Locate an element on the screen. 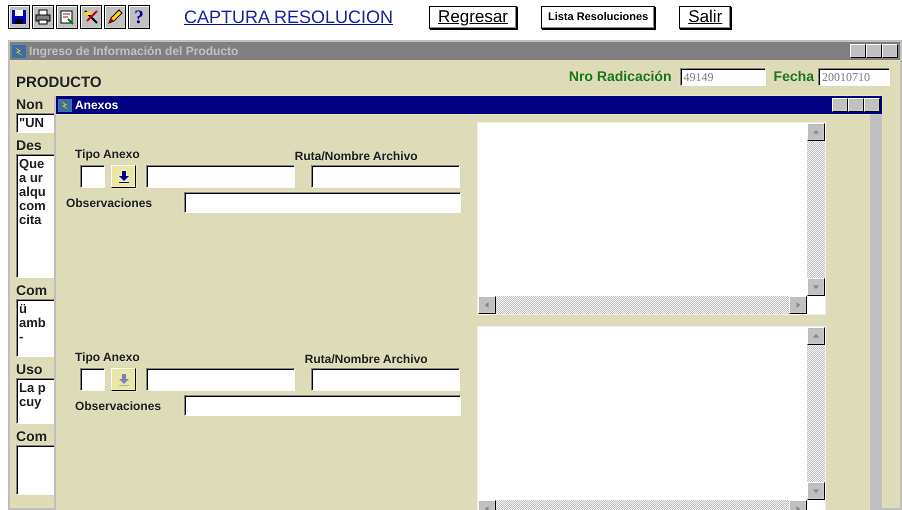 The width and height of the screenshot is (902, 510). toolbar-button: Regresar is located at coordinates (473, 17).